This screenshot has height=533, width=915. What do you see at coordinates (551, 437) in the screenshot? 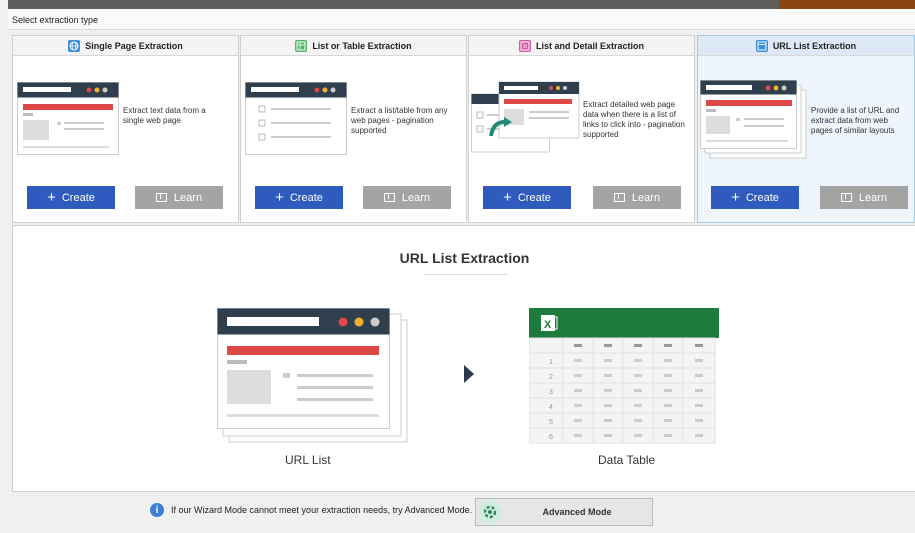
I see `row-number: 6` at bounding box center [551, 437].